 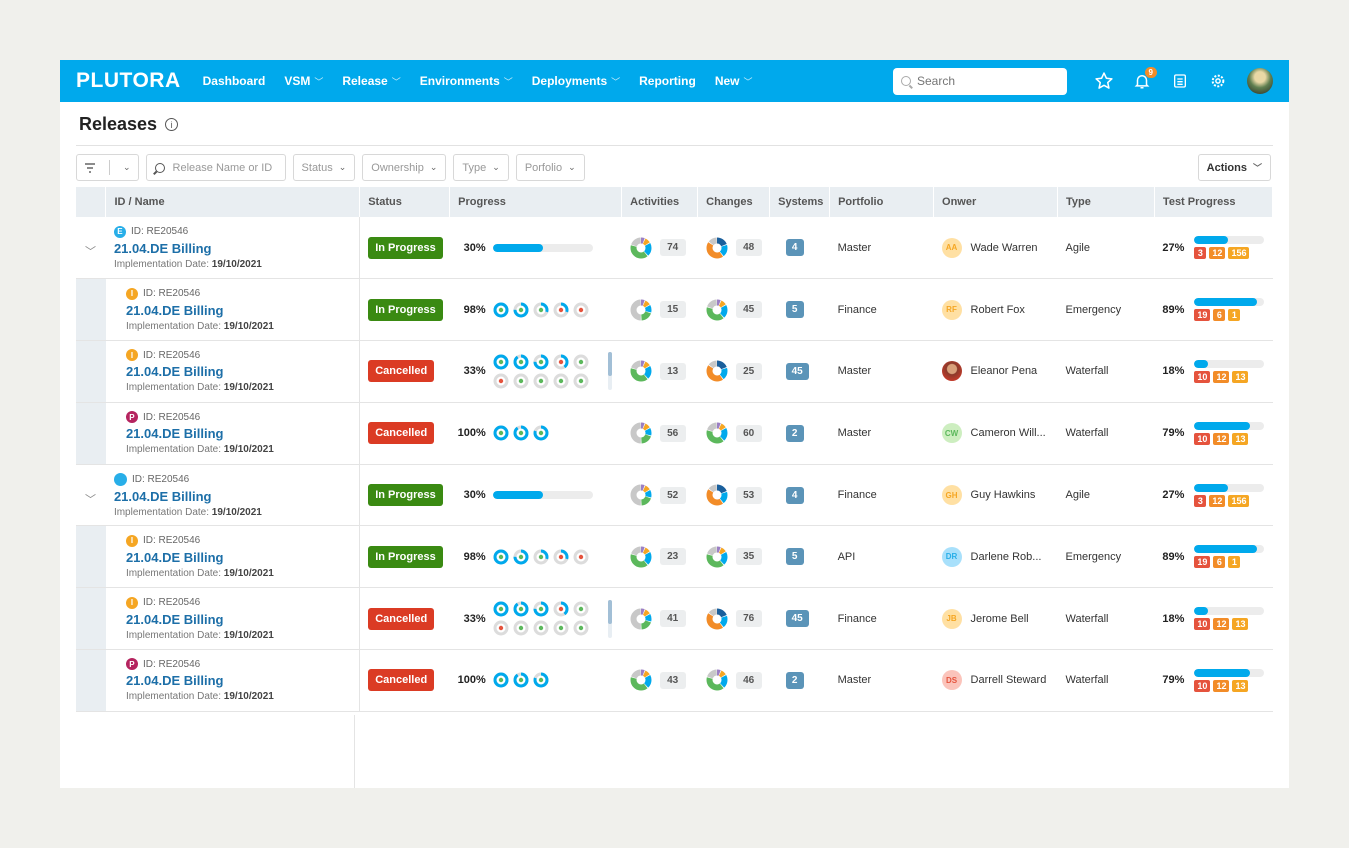 I want to click on column-header-progress: Progress, so click(x=536, y=202).